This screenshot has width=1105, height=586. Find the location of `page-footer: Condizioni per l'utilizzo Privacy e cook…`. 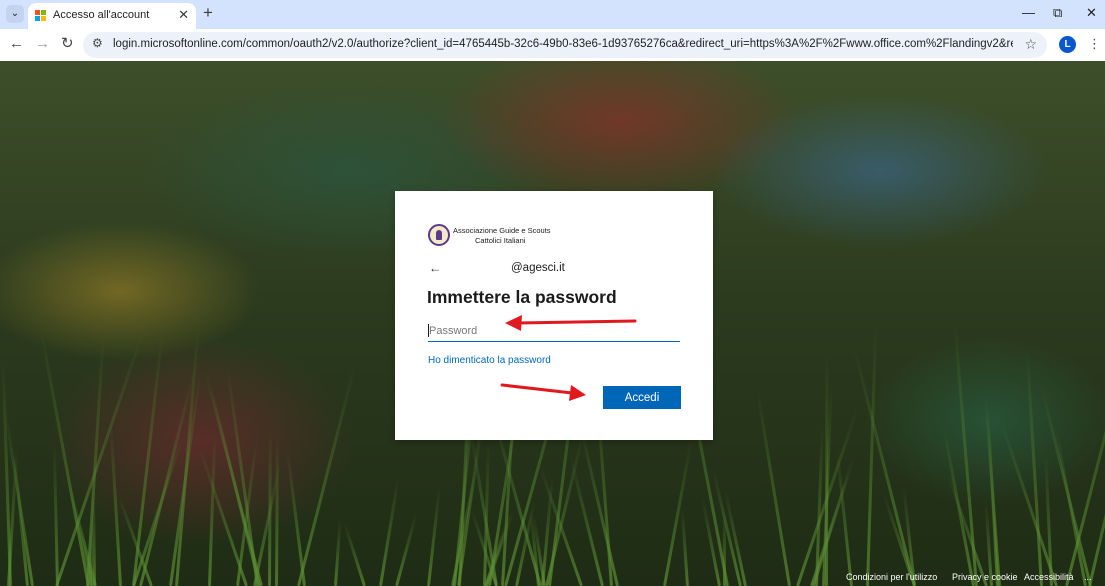

page-footer: Condizioni per l'utilizzo Privacy e cook… is located at coordinates (970, 579).